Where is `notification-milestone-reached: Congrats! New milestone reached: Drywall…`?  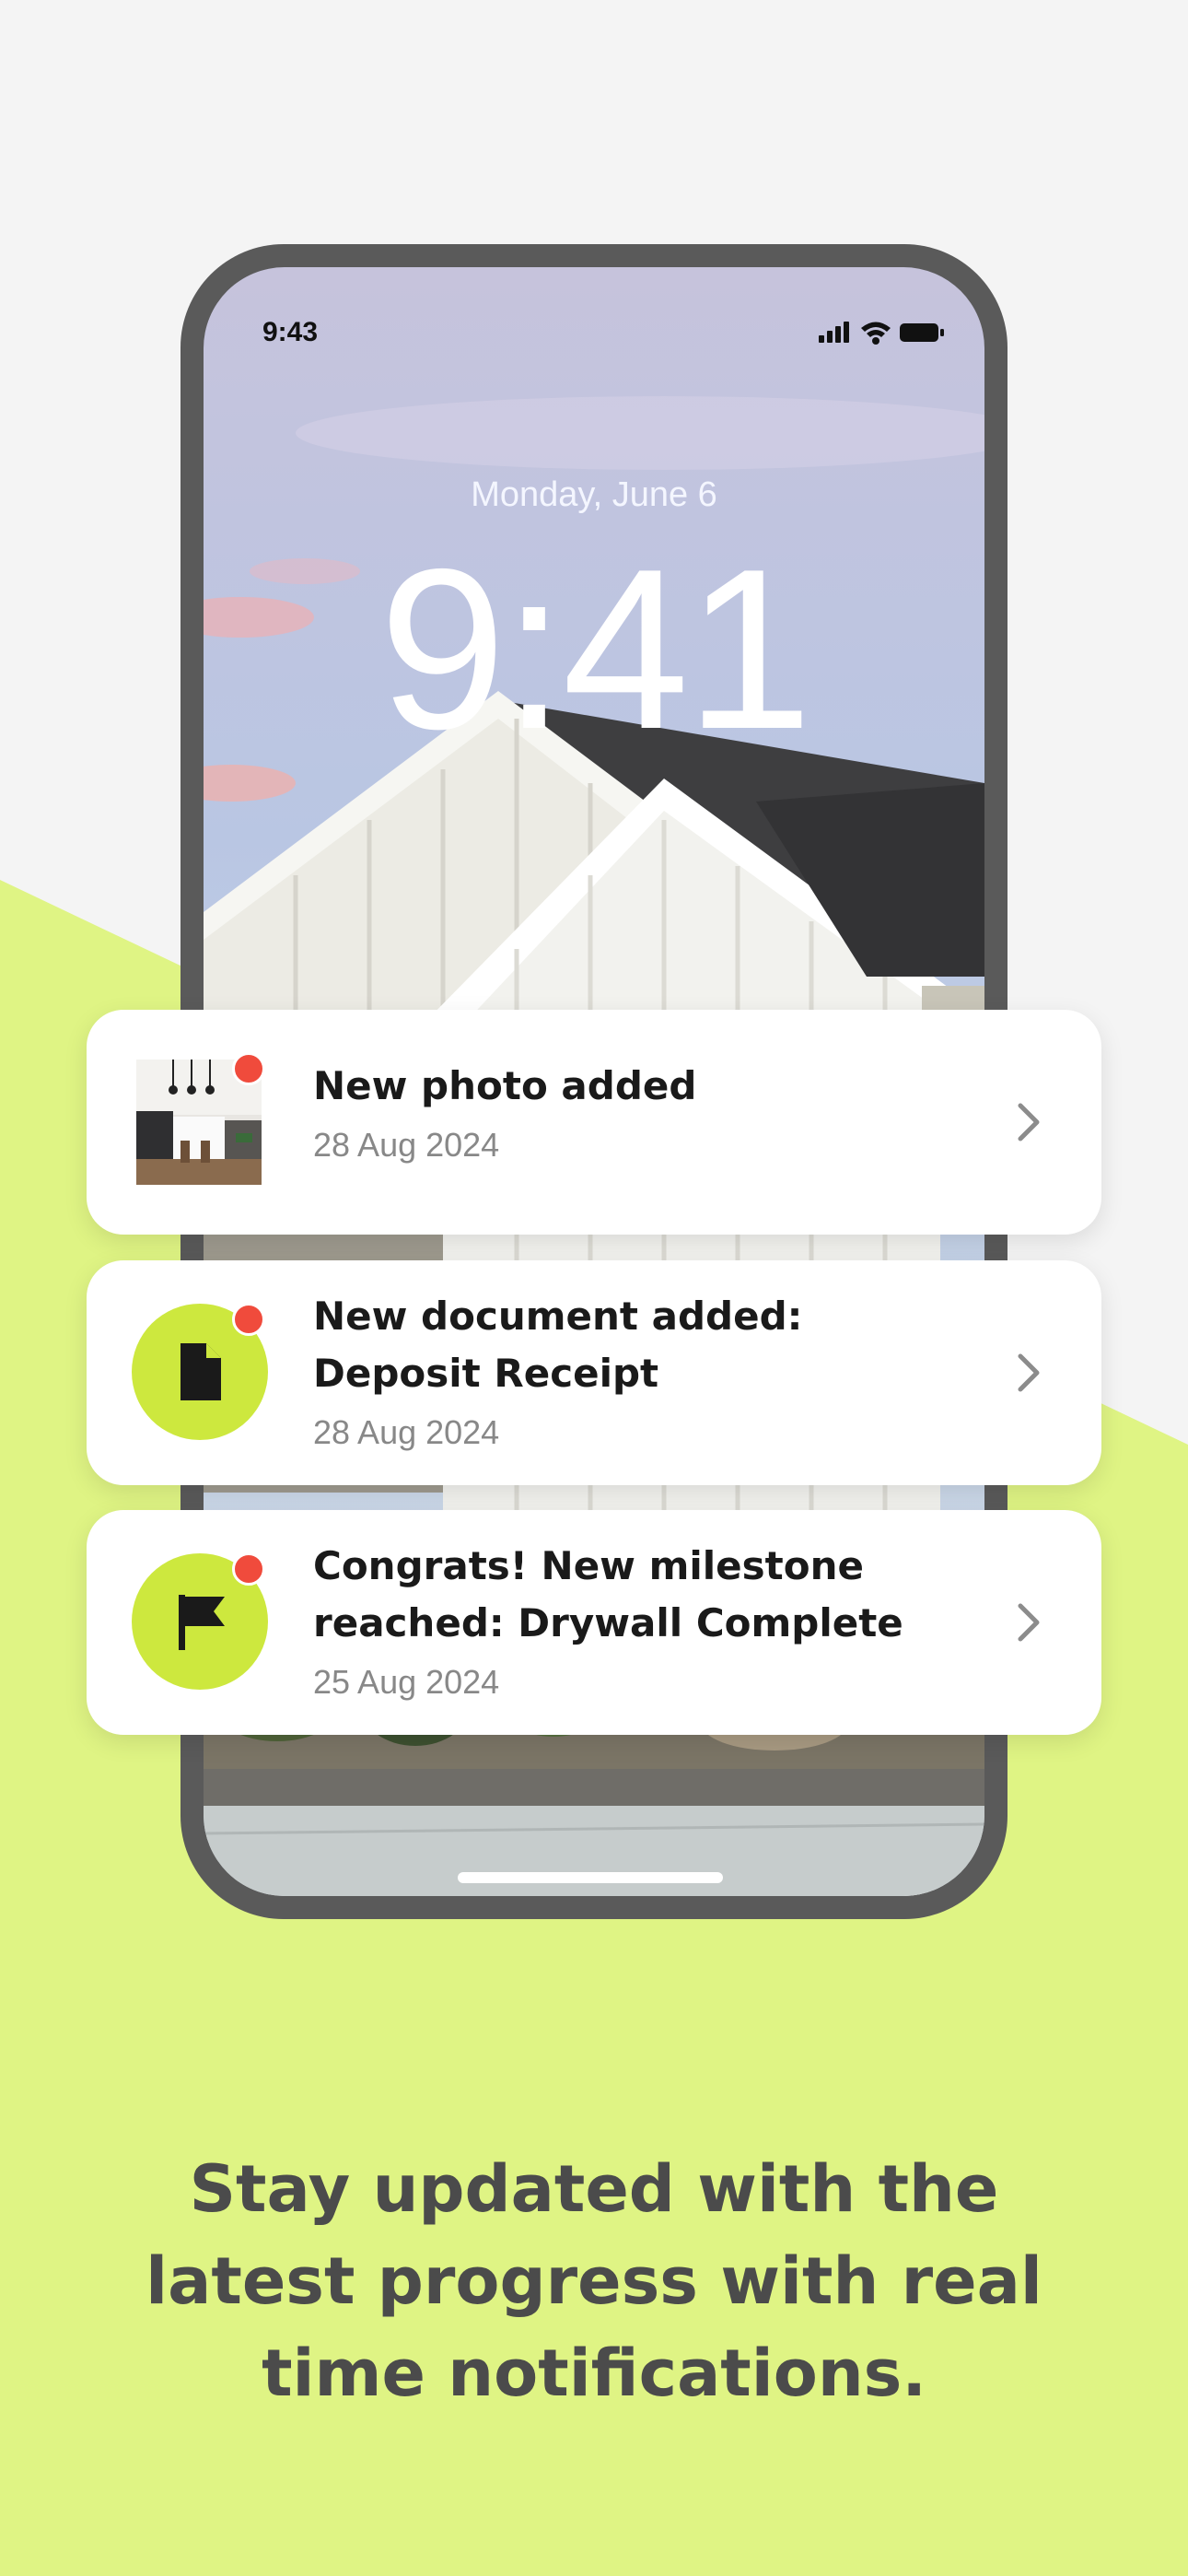
notification-milestone-reached: Congrats! New milestone reached: Drywall… is located at coordinates (594, 1622).